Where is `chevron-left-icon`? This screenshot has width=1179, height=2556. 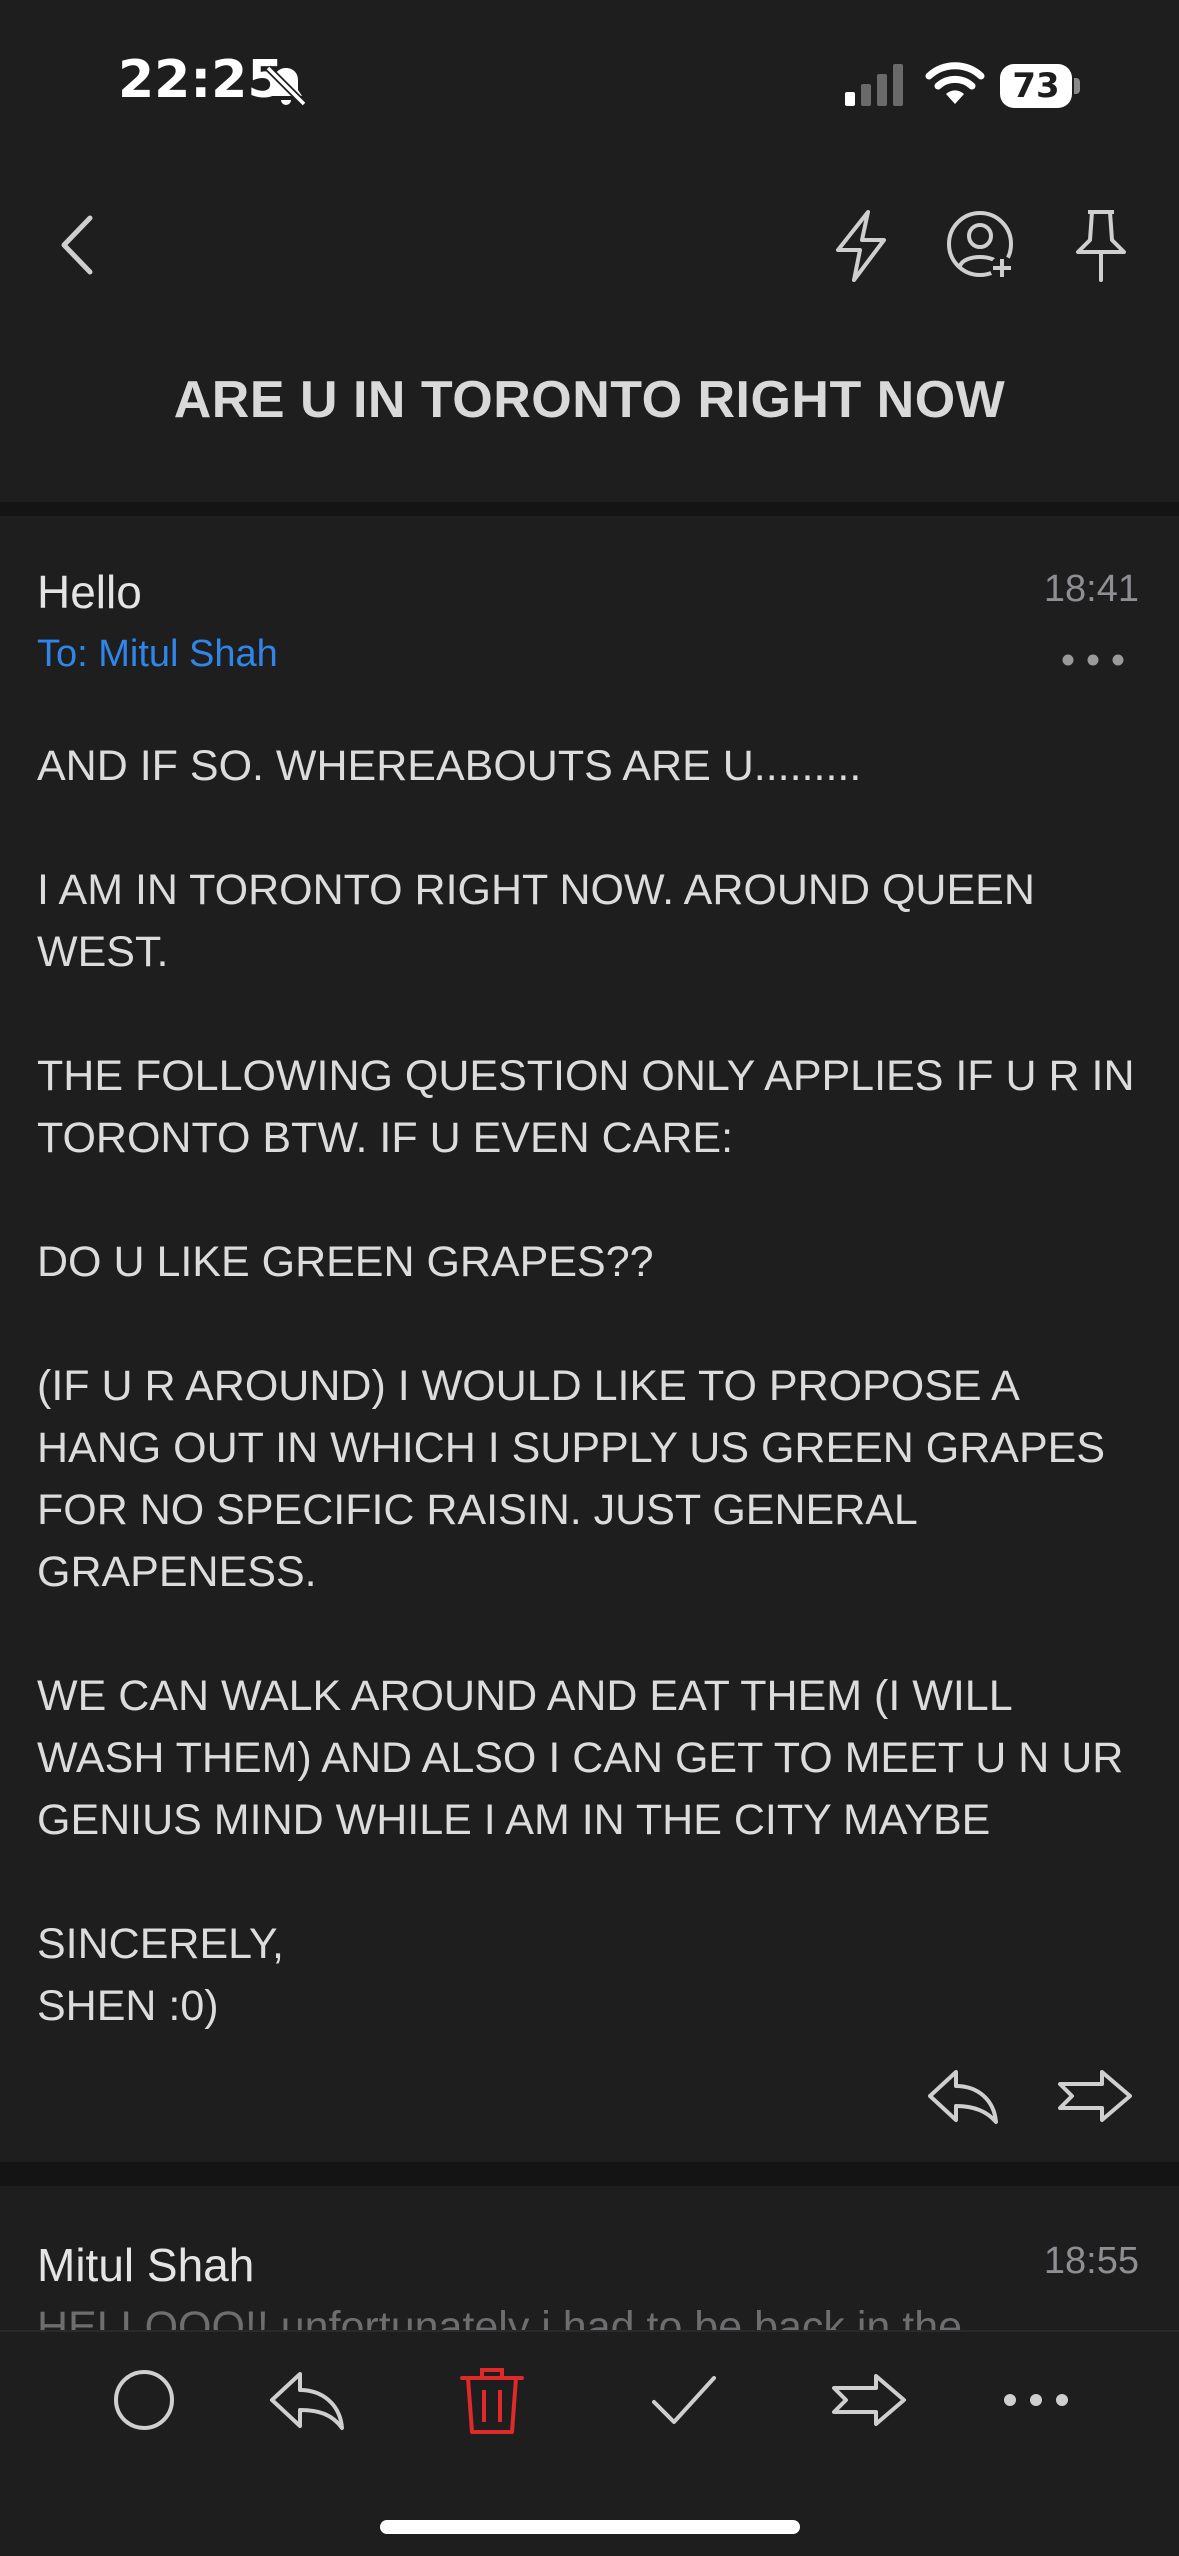
chevron-left-icon is located at coordinates (77, 245).